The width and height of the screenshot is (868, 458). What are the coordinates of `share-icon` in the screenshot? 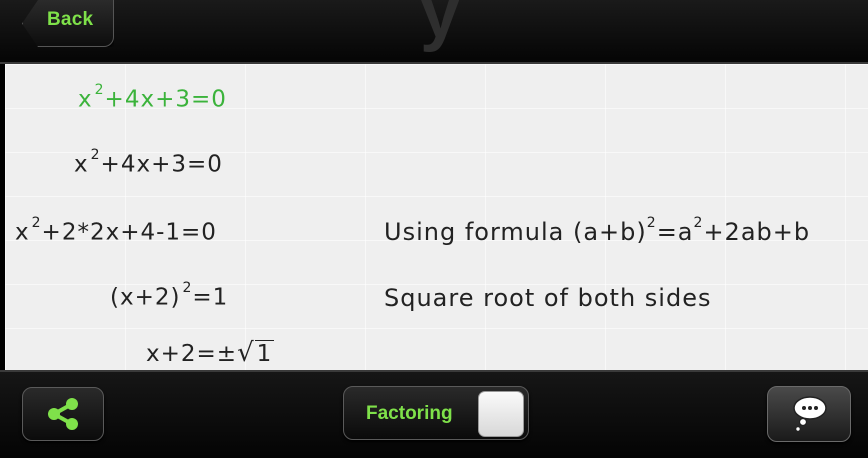 It's located at (63, 414).